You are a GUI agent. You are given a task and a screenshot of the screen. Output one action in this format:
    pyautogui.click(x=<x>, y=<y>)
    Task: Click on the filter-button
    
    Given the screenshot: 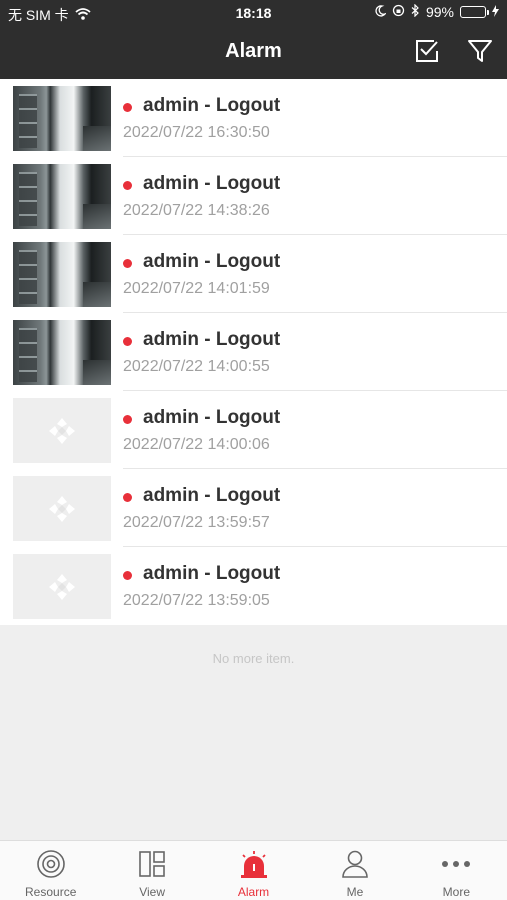 What is the action you would take?
    pyautogui.click(x=480, y=53)
    